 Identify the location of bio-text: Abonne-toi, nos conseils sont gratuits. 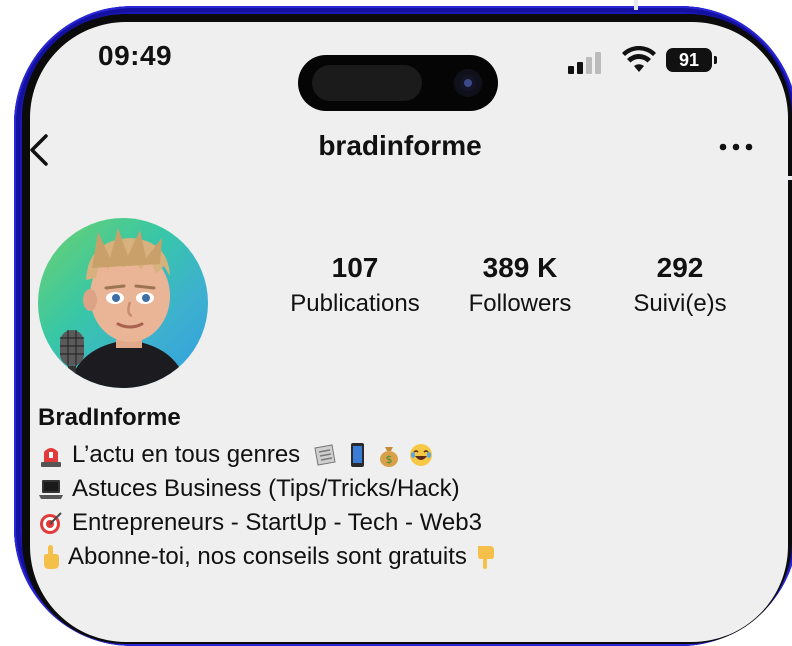
(267, 556).